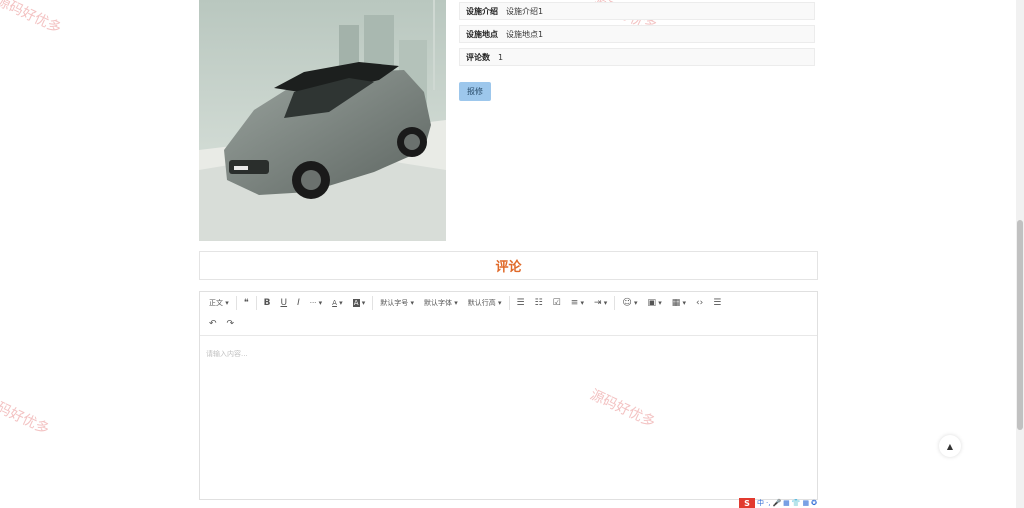 The width and height of the screenshot is (1024, 508). I want to click on page-scrollbar, so click(1020, 254).